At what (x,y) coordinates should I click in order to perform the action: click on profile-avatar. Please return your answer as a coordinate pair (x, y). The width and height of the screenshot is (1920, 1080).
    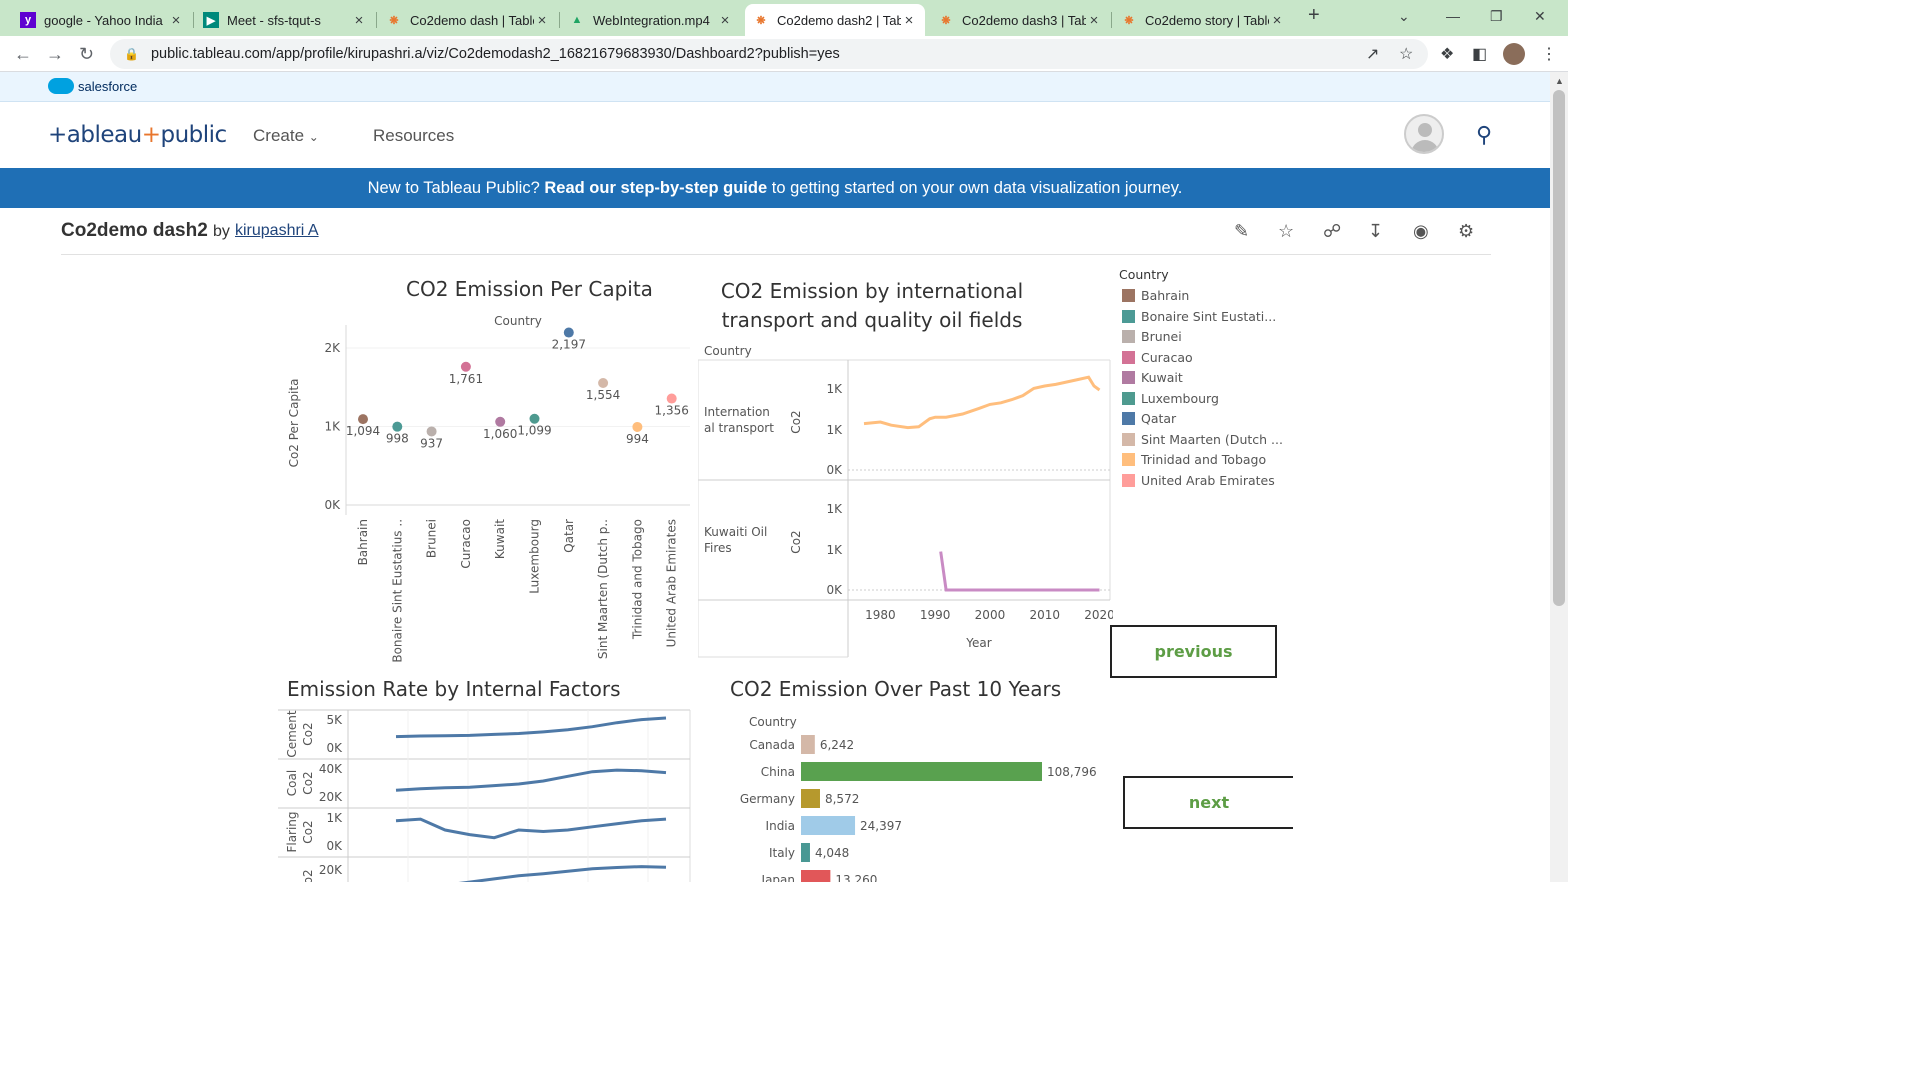
    Looking at the image, I should click on (1514, 54).